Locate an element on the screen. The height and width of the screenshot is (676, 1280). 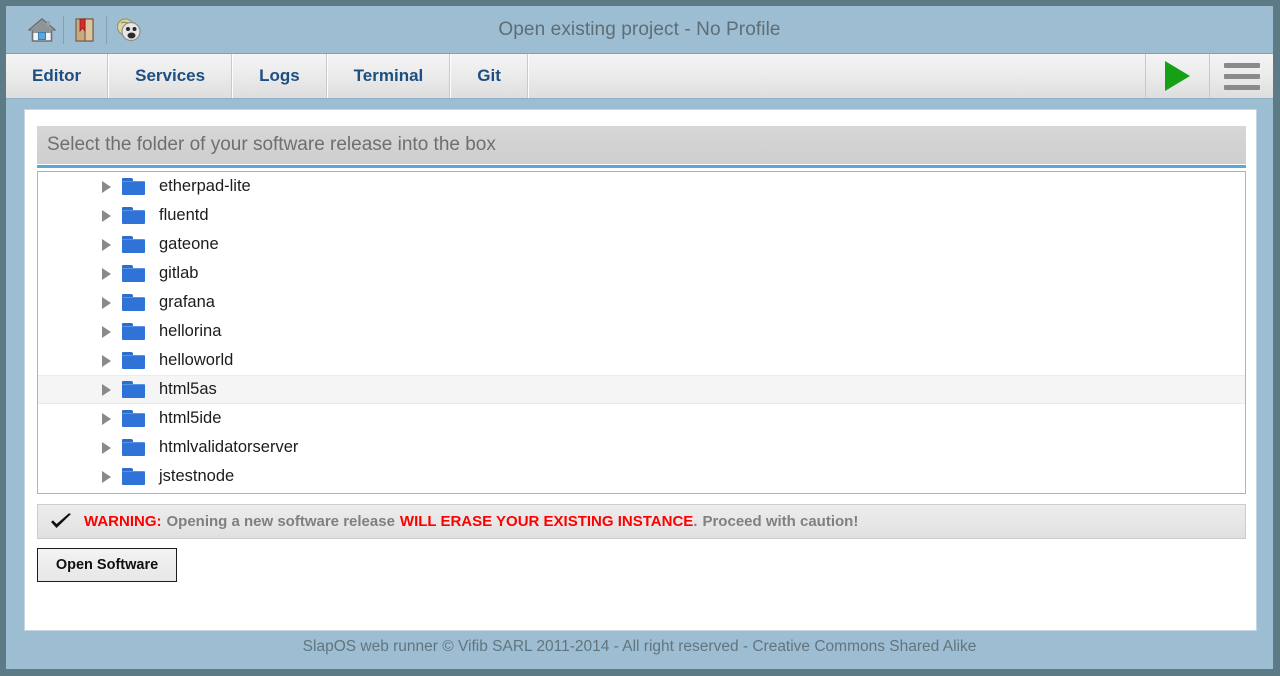
tree-item-label: htmlvalidatorserver is located at coordinates (229, 447).